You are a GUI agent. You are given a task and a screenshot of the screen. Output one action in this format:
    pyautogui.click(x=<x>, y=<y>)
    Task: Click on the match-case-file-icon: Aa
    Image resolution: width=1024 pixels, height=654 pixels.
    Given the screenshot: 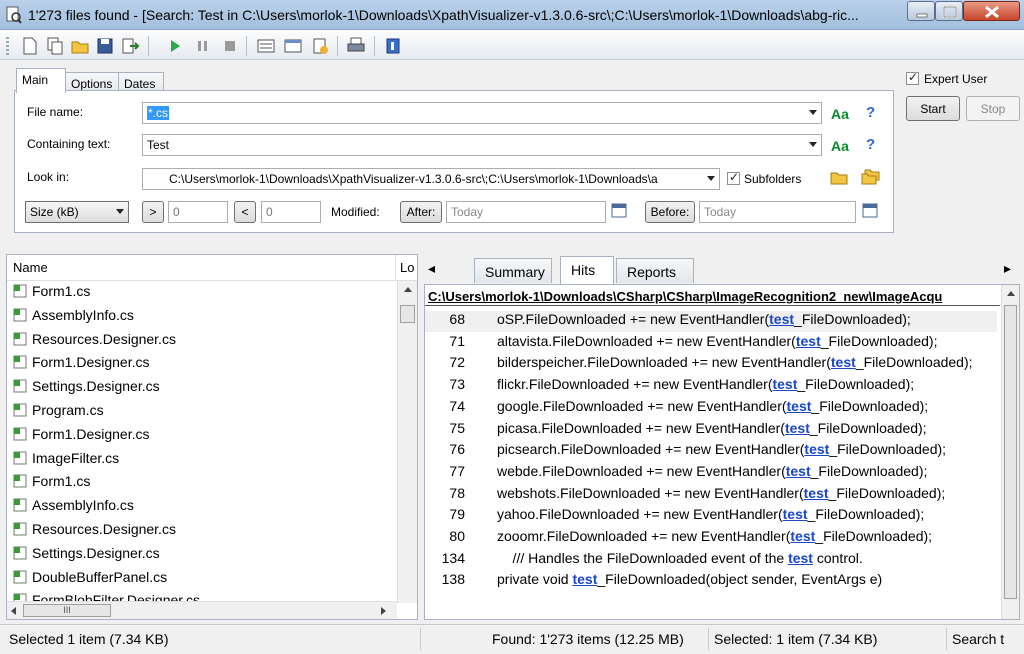 What is the action you would take?
    pyautogui.click(x=840, y=114)
    